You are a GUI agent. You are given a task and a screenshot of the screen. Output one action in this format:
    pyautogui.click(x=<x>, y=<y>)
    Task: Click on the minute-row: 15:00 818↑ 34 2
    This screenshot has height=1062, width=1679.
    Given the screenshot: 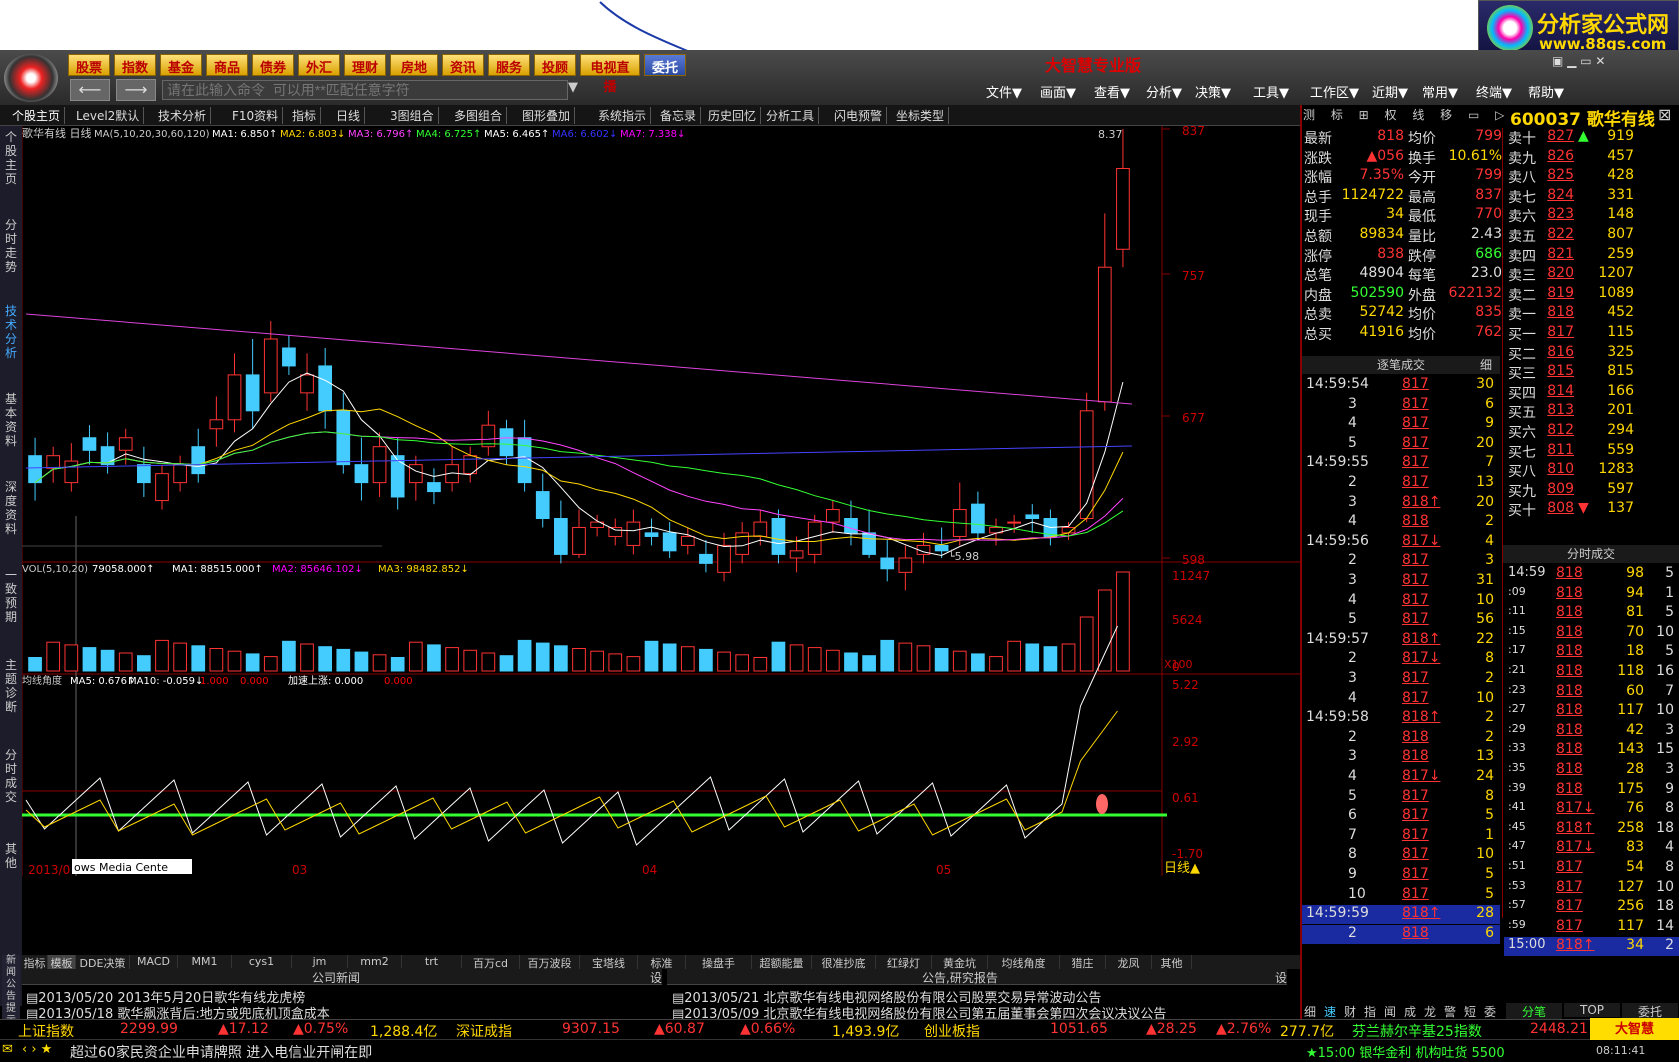 What is the action you would take?
    pyautogui.click(x=1591, y=947)
    